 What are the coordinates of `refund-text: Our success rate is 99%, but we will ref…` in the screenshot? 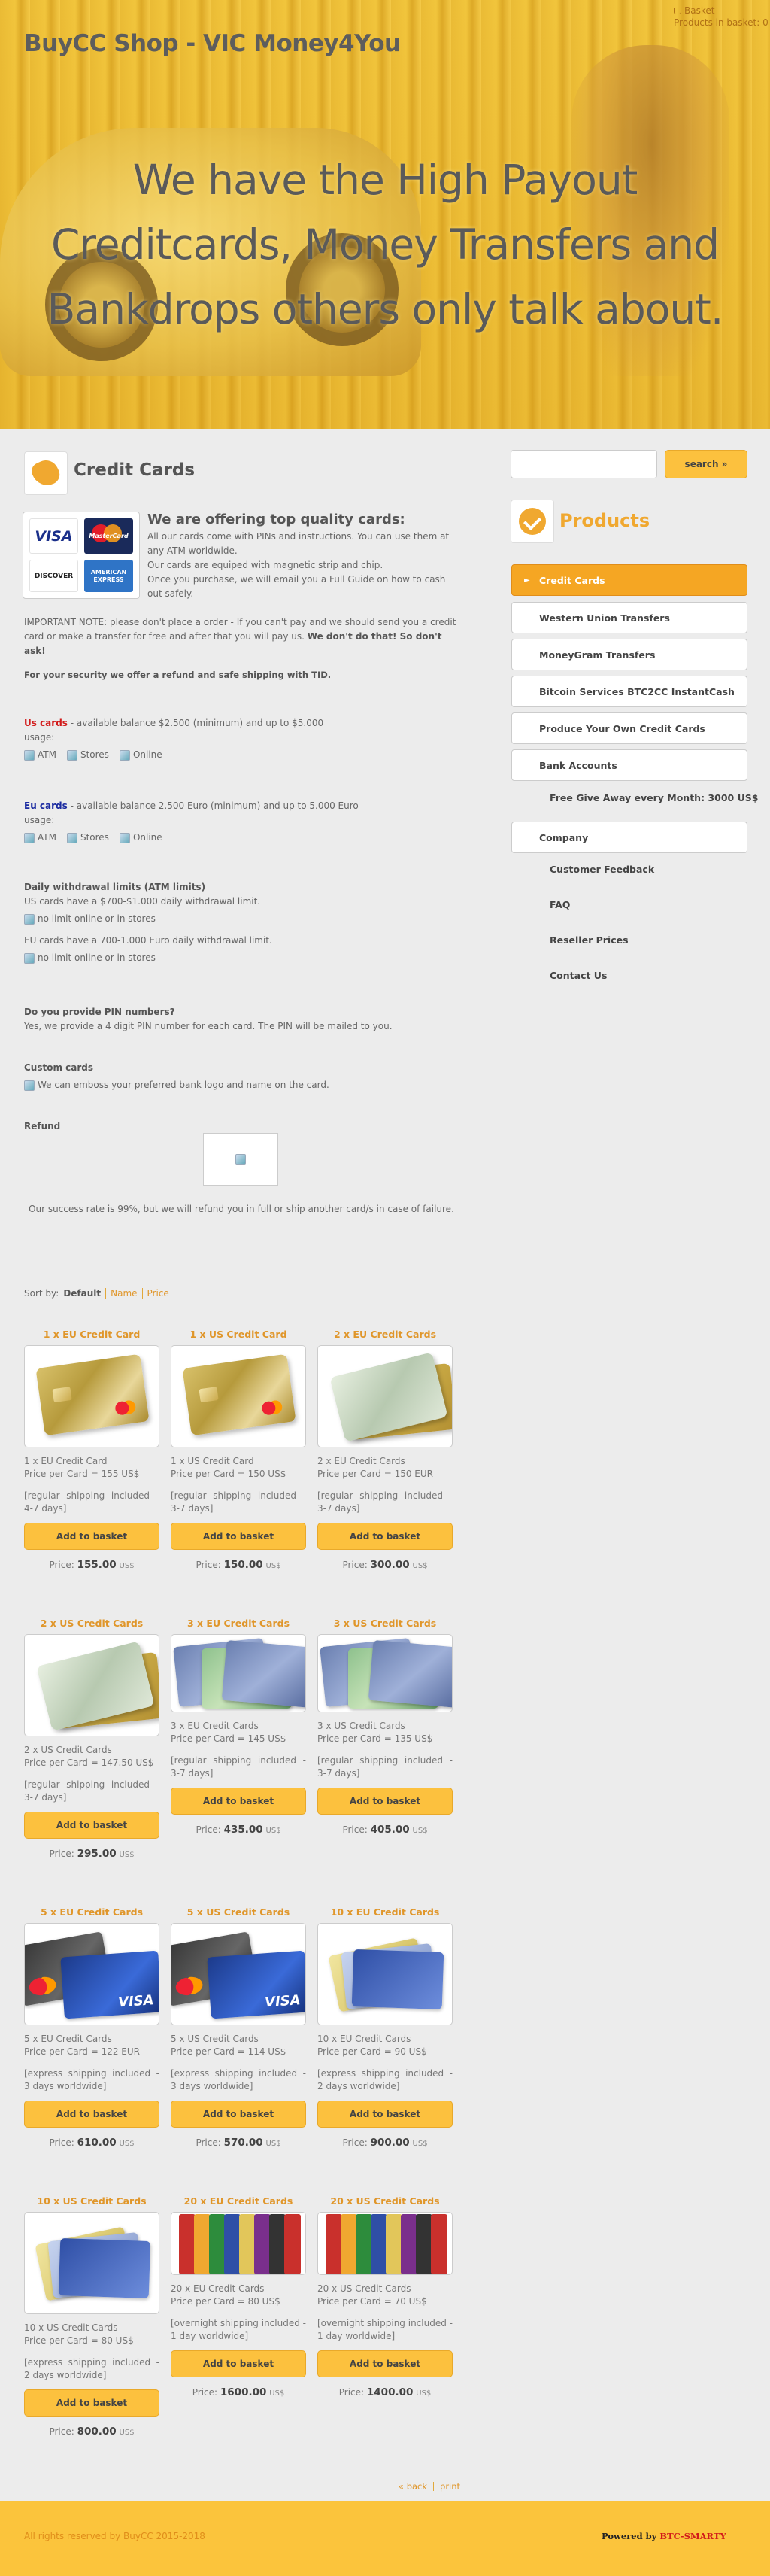 It's located at (242, 1209).